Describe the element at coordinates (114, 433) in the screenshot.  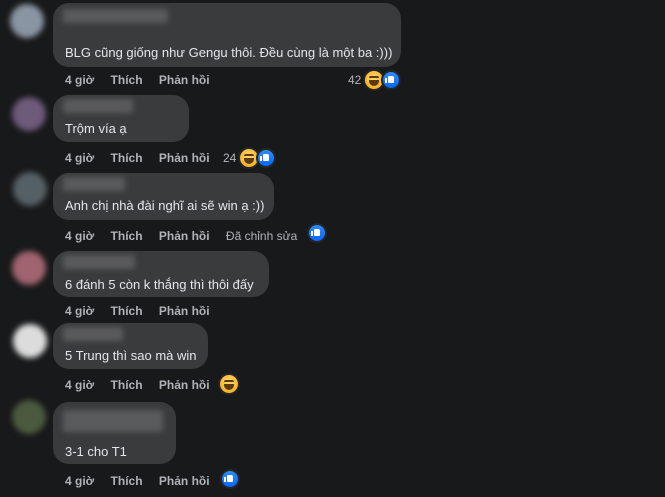
I see `comment-bubble: 3-1 cho T1` at that location.